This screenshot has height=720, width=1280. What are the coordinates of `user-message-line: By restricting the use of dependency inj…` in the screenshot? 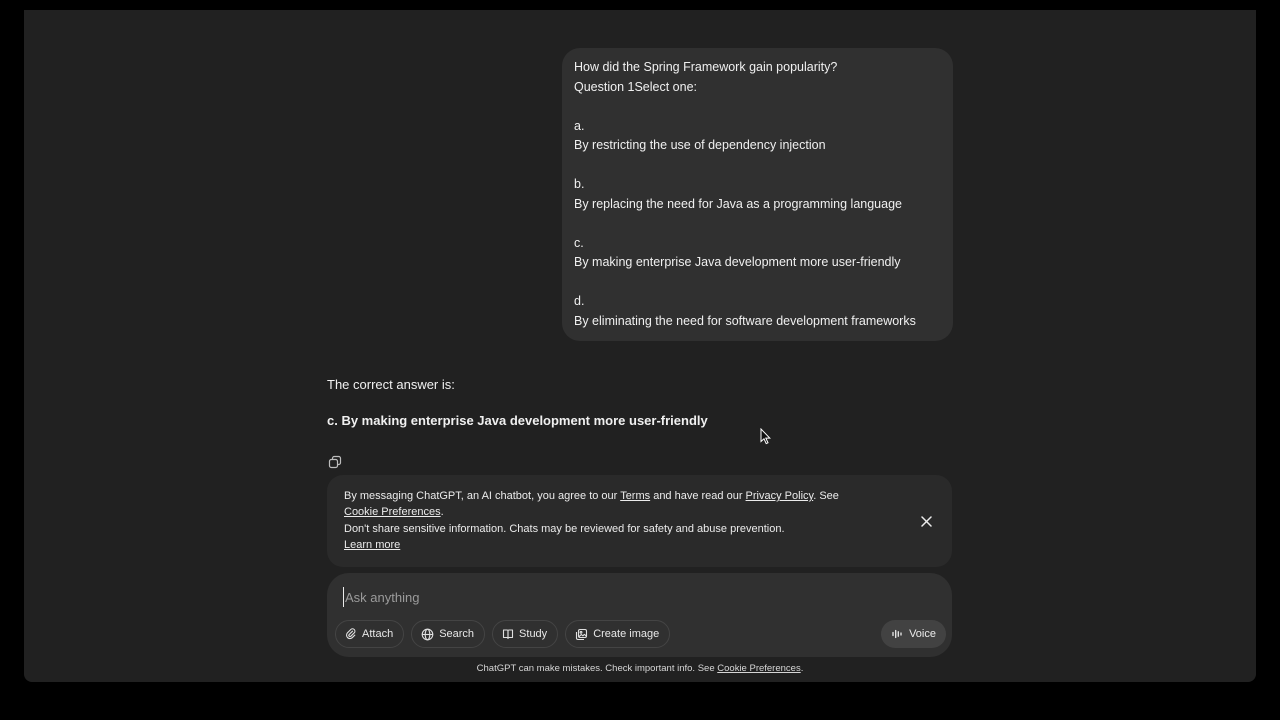 It's located at (700, 145).